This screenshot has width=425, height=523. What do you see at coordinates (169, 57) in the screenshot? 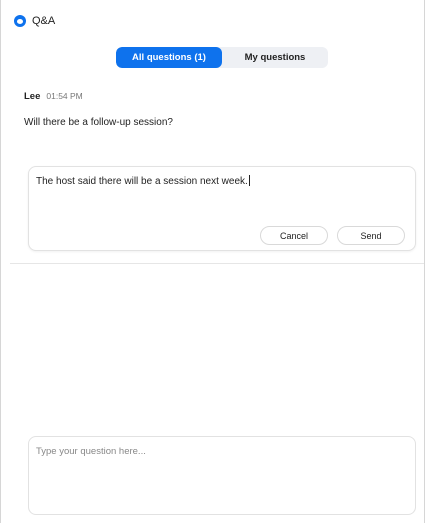
I see `tab-all-questions: All questions (1)` at bounding box center [169, 57].